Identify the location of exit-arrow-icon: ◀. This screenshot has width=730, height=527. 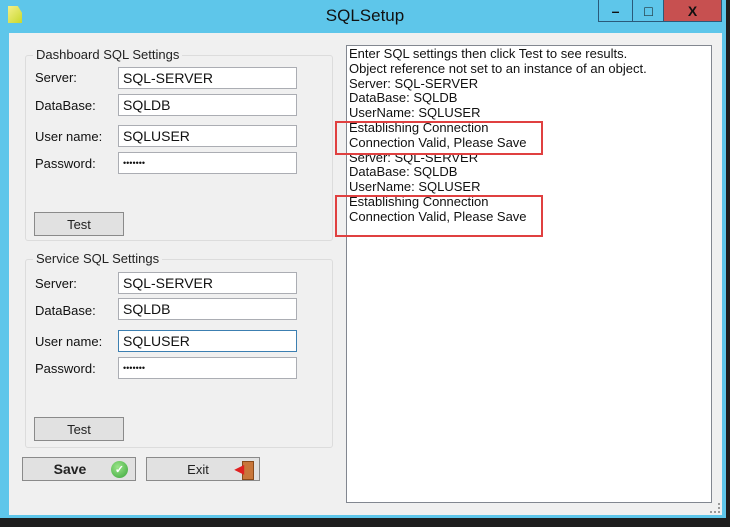
(239, 469).